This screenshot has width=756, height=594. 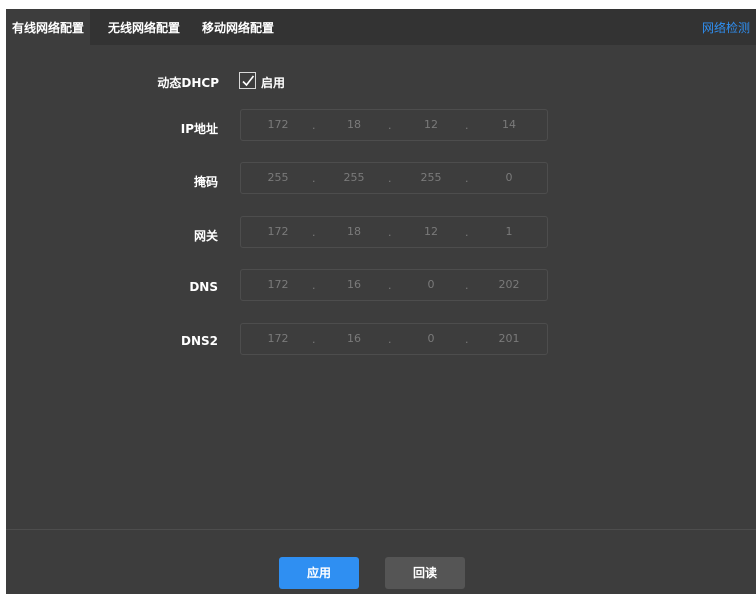 What do you see at coordinates (425, 573) in the screenshot?
I see `read-back-button: 回读` at bounding box center [425, 573].